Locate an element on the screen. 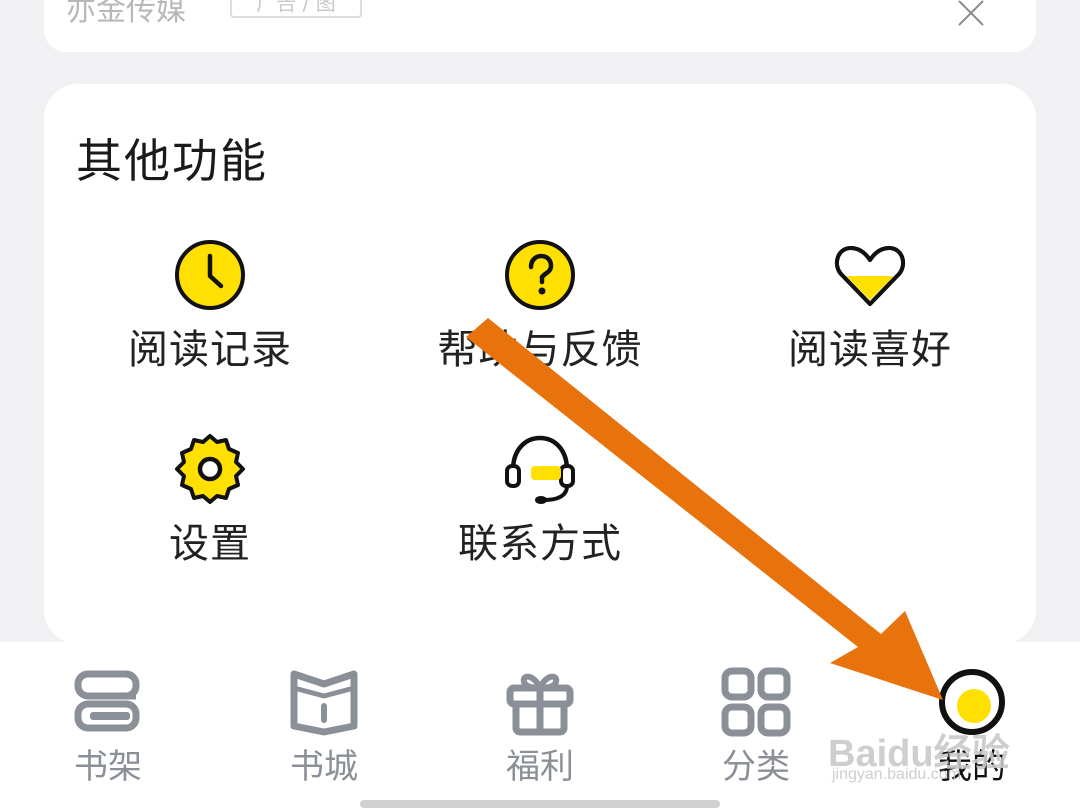 This screenshot has width=1080, height=810. feature-label: 阅读喜好 is located at coordinates (870, 350).